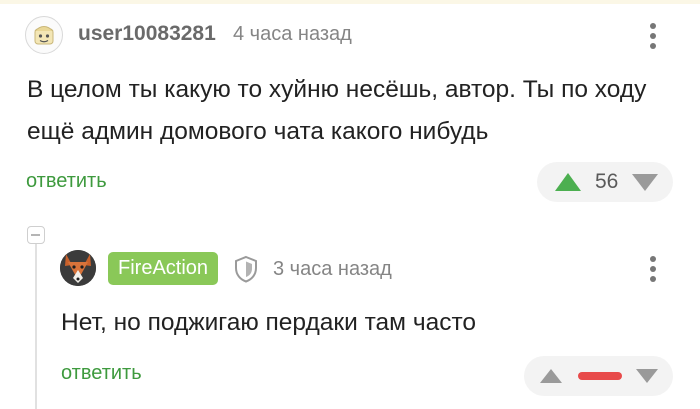  Describe the element at coordinates (44, 35) in the screenshot. I see `default-avatar-icon` at that location.